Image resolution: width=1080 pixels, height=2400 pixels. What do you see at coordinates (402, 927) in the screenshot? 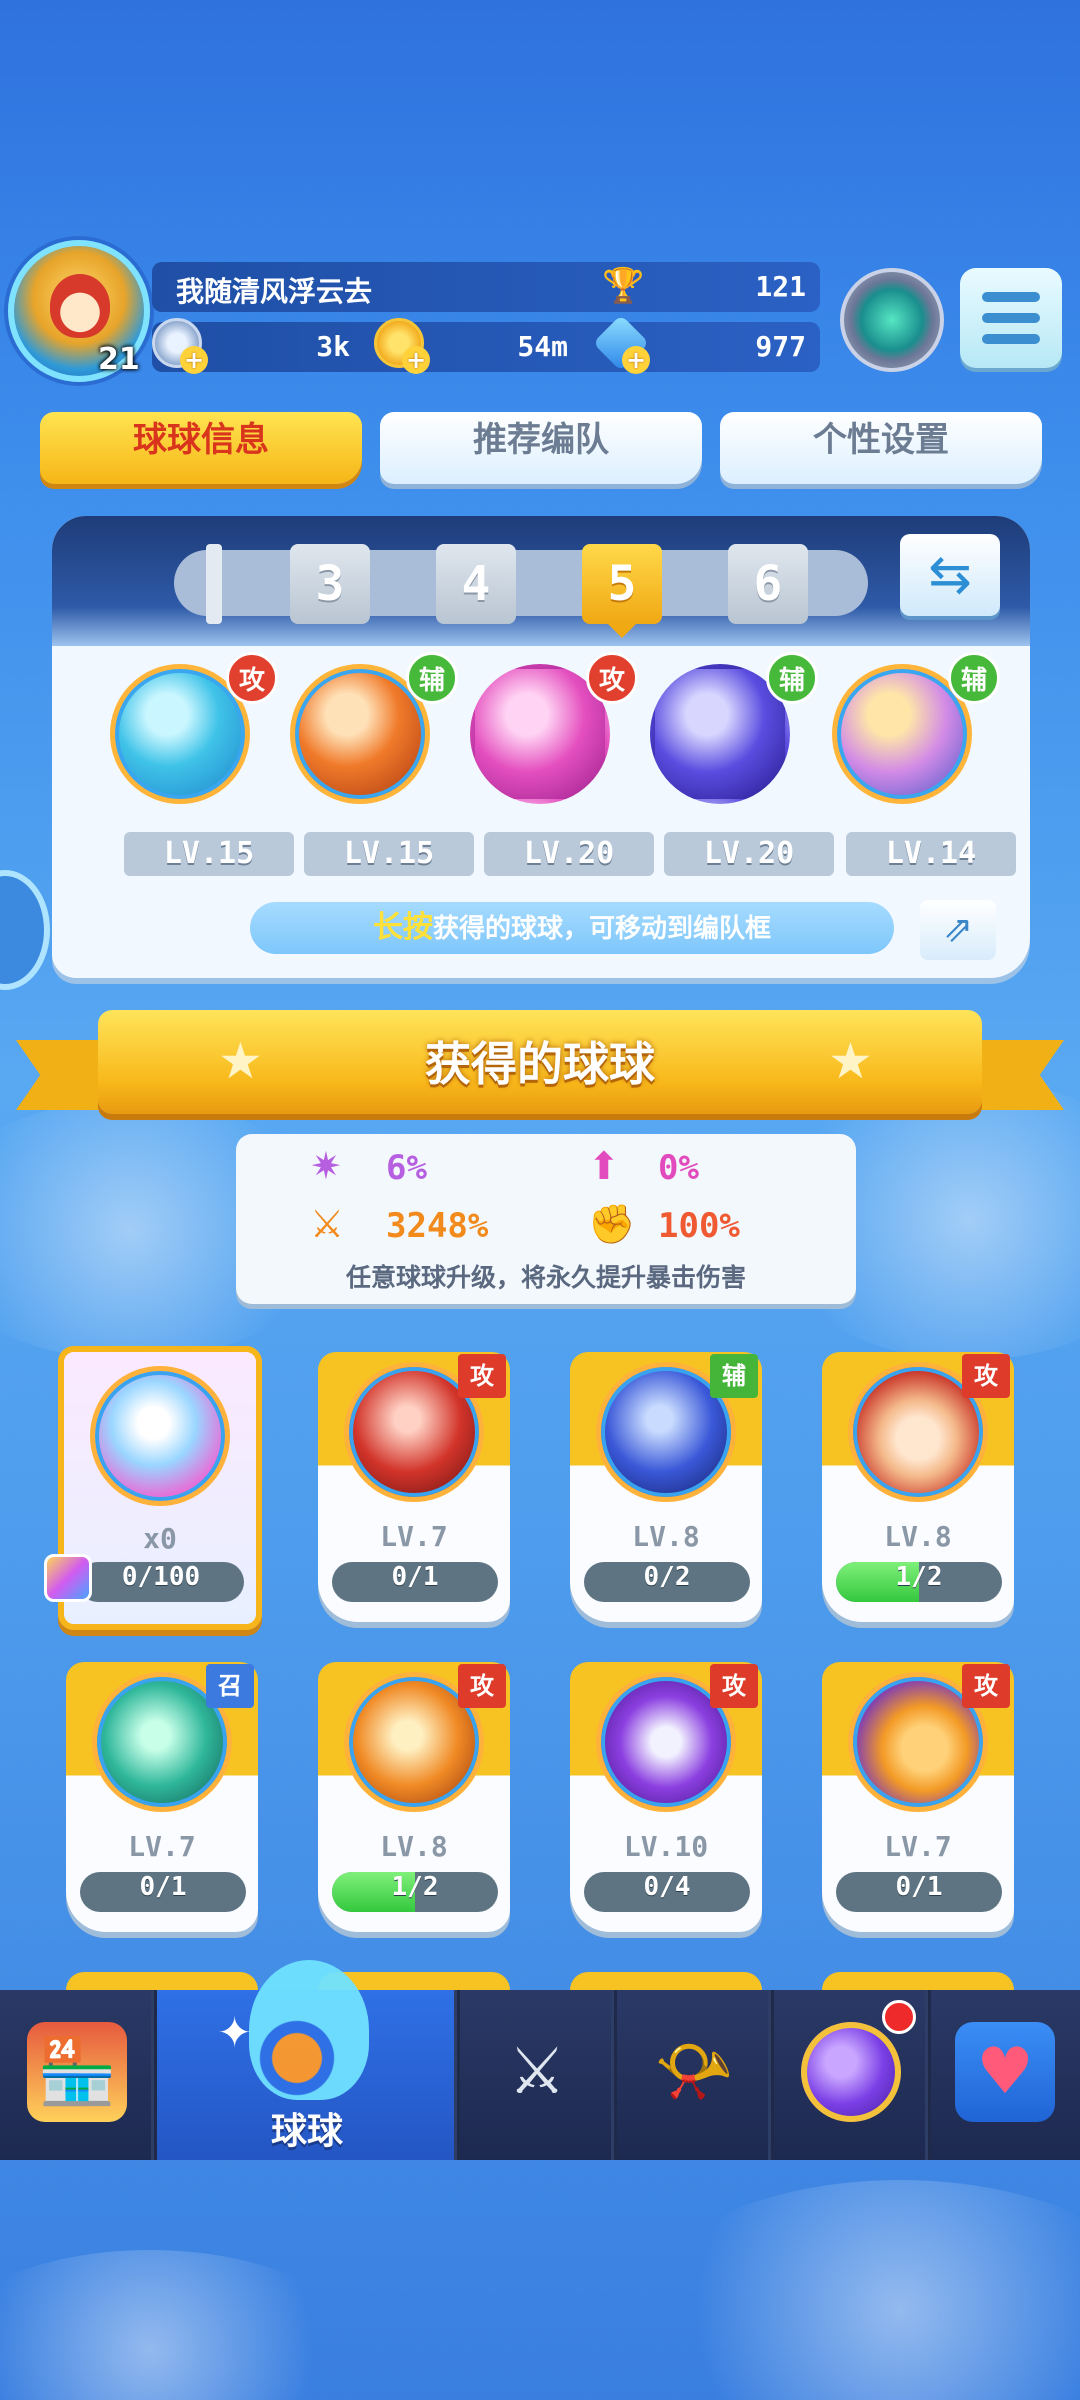
I see `hint-key: 长按` at bounding box center [402, 927].